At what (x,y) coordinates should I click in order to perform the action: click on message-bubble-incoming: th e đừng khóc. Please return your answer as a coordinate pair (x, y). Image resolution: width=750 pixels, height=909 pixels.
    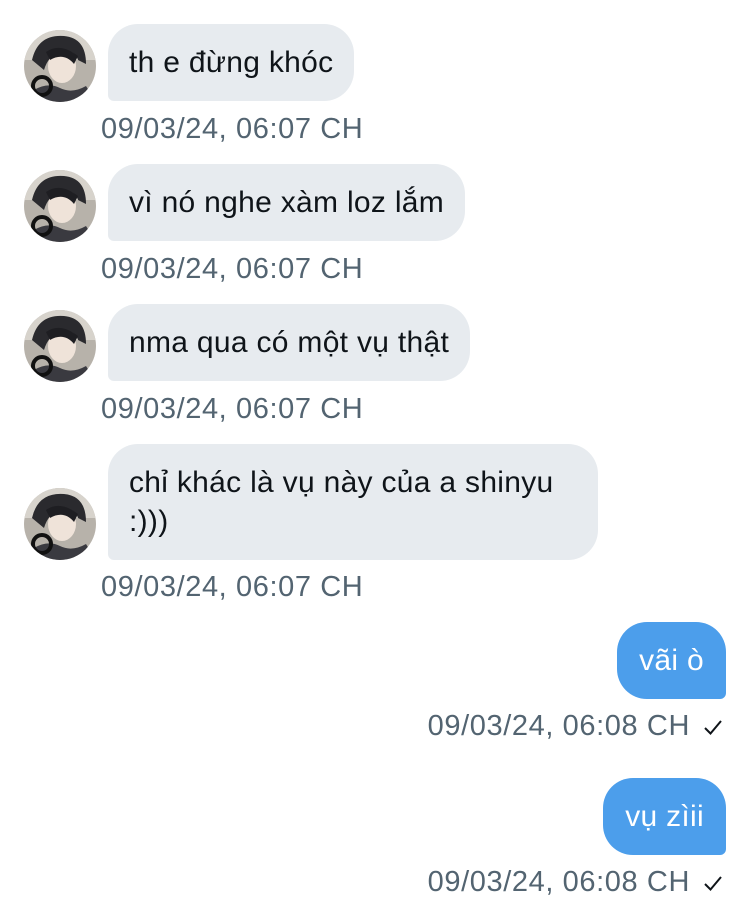
    Looking at the image, I should click on (231, 62).